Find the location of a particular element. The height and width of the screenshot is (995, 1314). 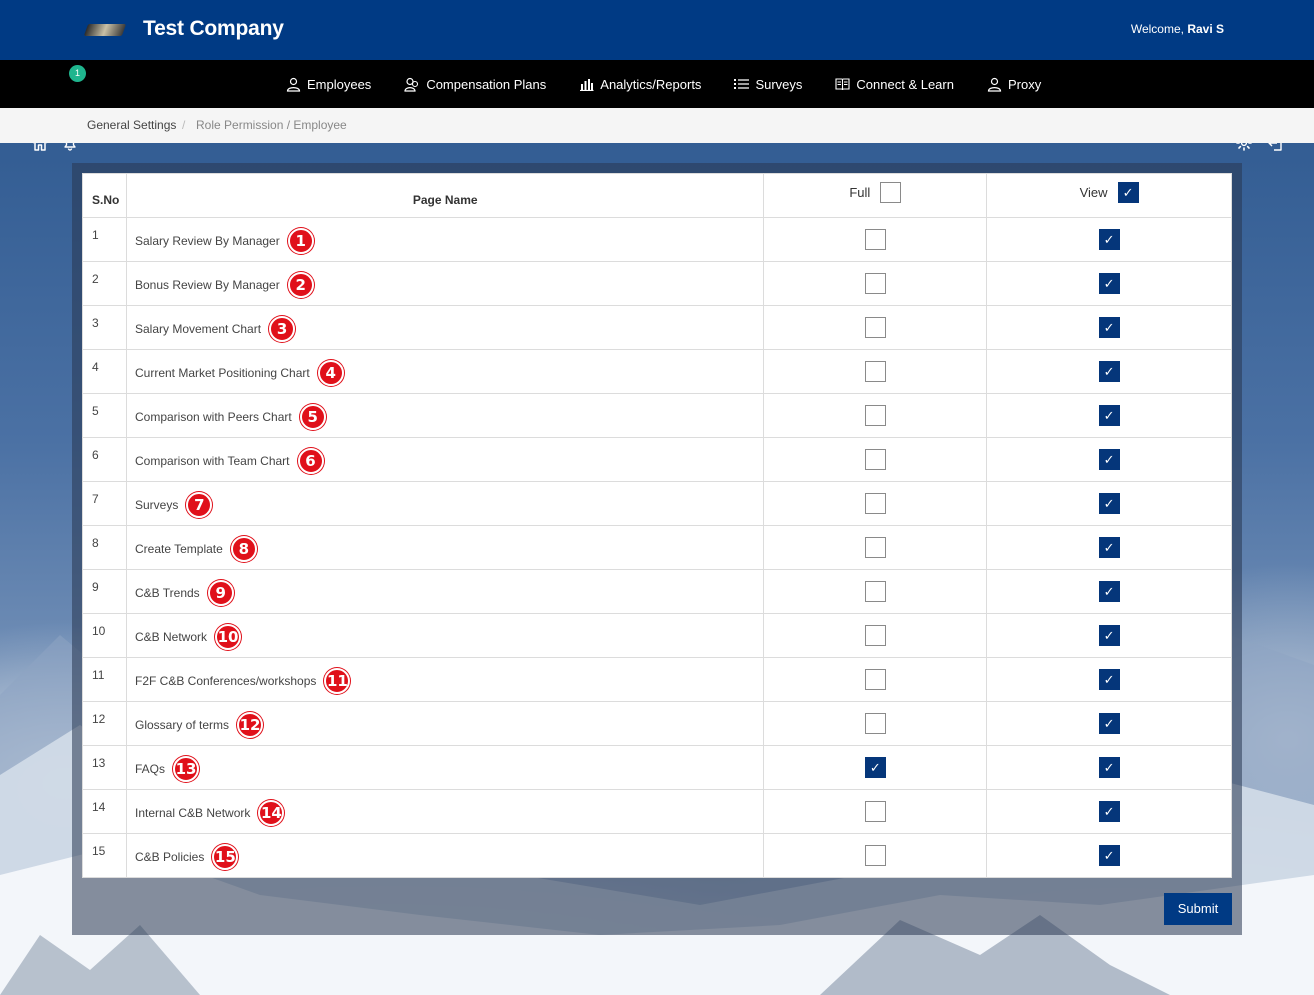

table-row: 3 Salary Movement Chart 3 ✓ is located at coordinates (657, 327).